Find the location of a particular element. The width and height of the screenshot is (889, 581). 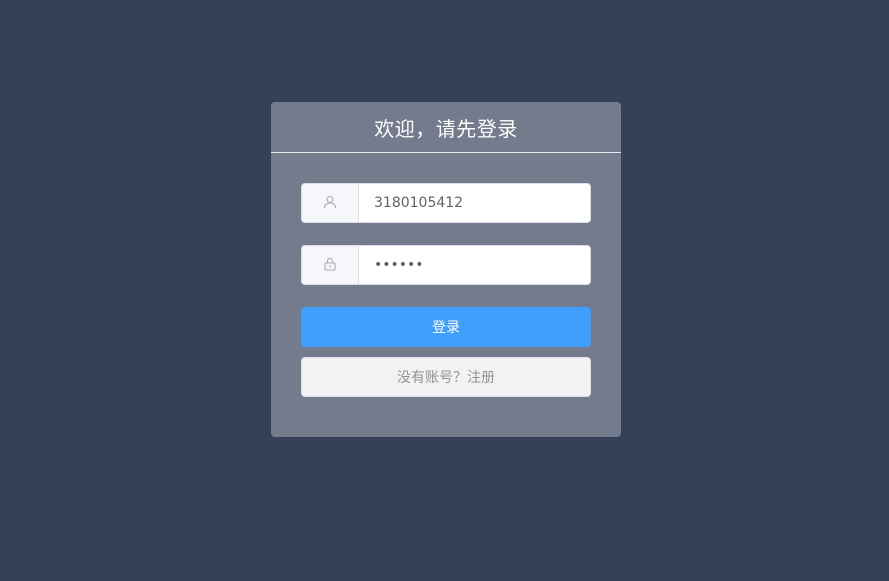

lock-icon is located at coordinates (330, 265).